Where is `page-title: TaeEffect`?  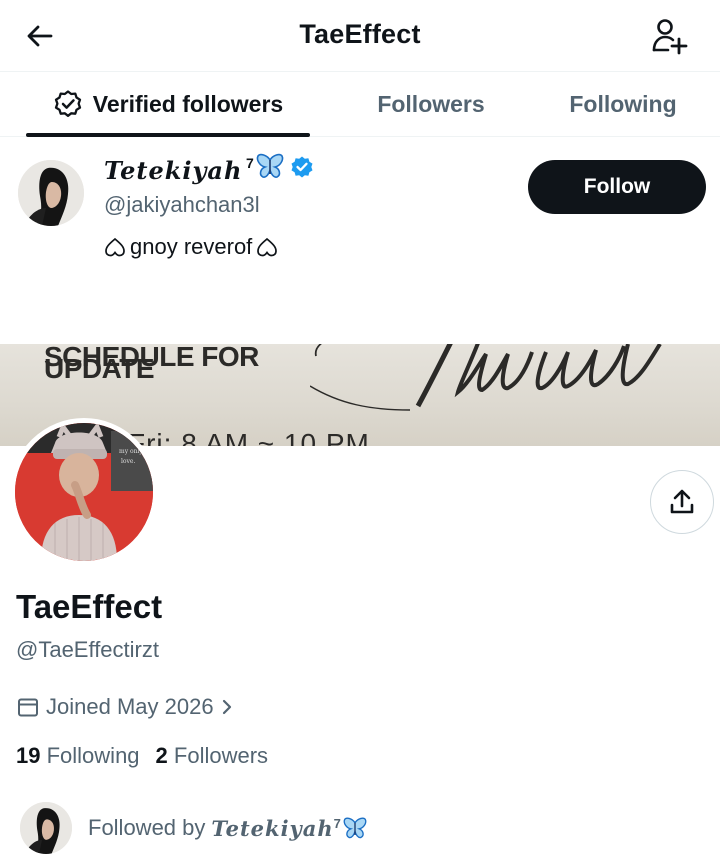 page-title: TaeEffect is located at coordinates (360, 34).